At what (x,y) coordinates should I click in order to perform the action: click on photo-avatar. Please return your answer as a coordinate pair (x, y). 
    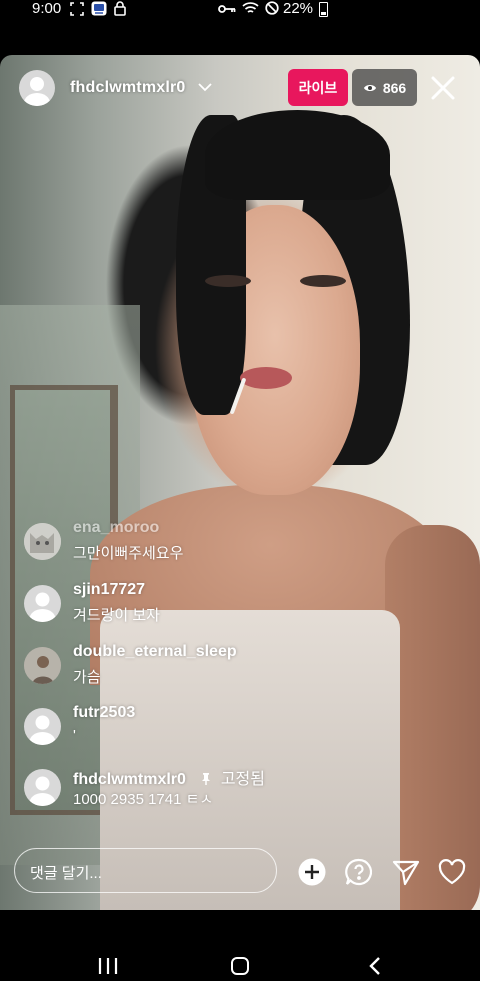
    Looking at the image, I should click on (42, 665).